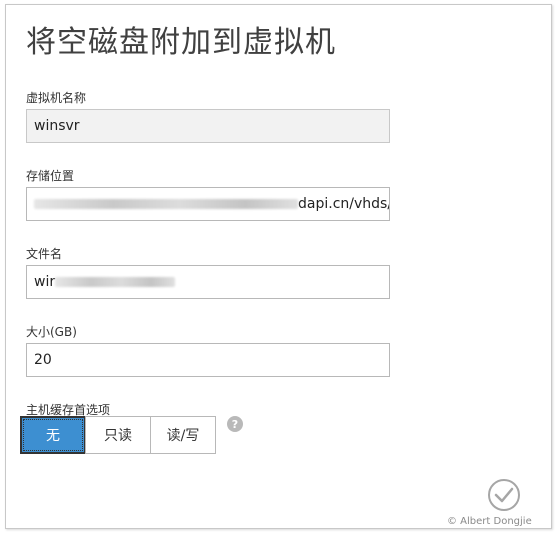 Image resolution: width=558 pixels, height=536 pixels. Describe the element at coordinates (51, 332) in the screenshot. I see `size-label: 大小(GB)` at that location.